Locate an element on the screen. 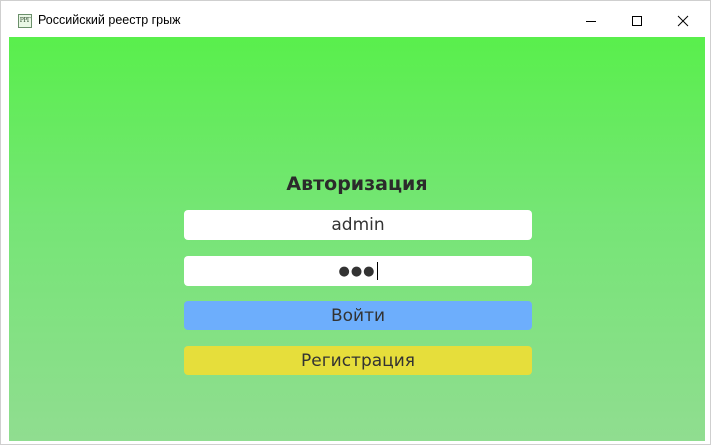  register-button-label: Регистрация is located at coordinates (358, 360).